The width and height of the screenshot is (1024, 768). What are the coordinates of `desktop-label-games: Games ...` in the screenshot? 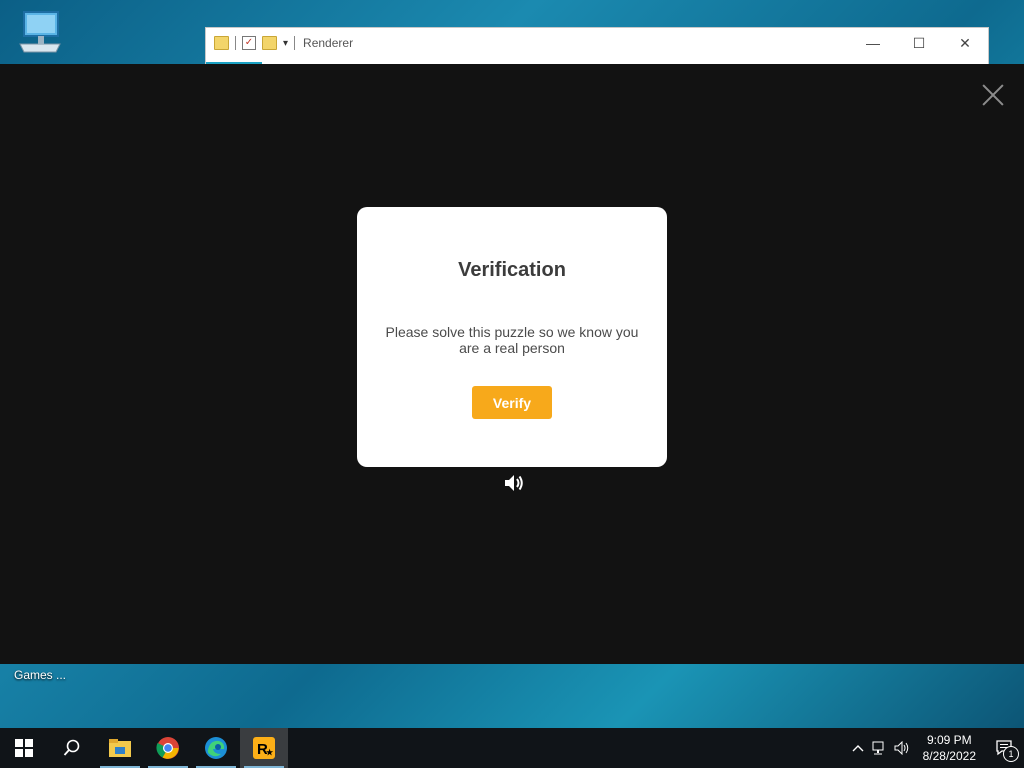 It's located at (40, 675).